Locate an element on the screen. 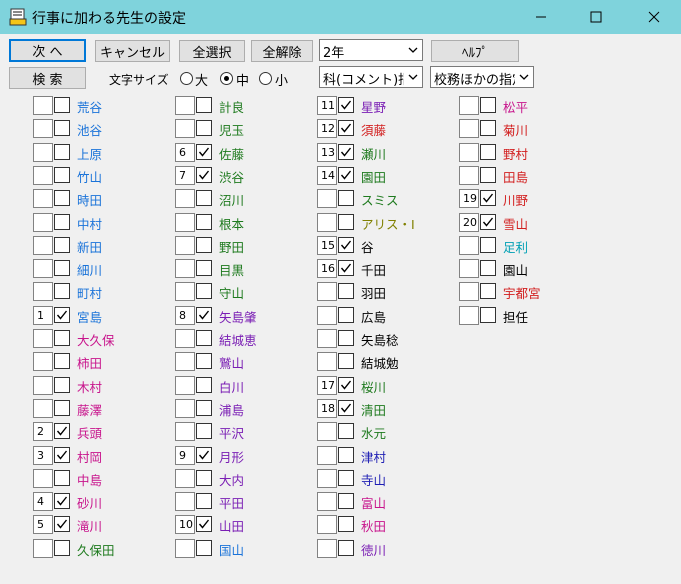 Image resolution: width=681 pixels, height=584 pixels. select-all-button: 全選択 is located at coordinates (212, 51).